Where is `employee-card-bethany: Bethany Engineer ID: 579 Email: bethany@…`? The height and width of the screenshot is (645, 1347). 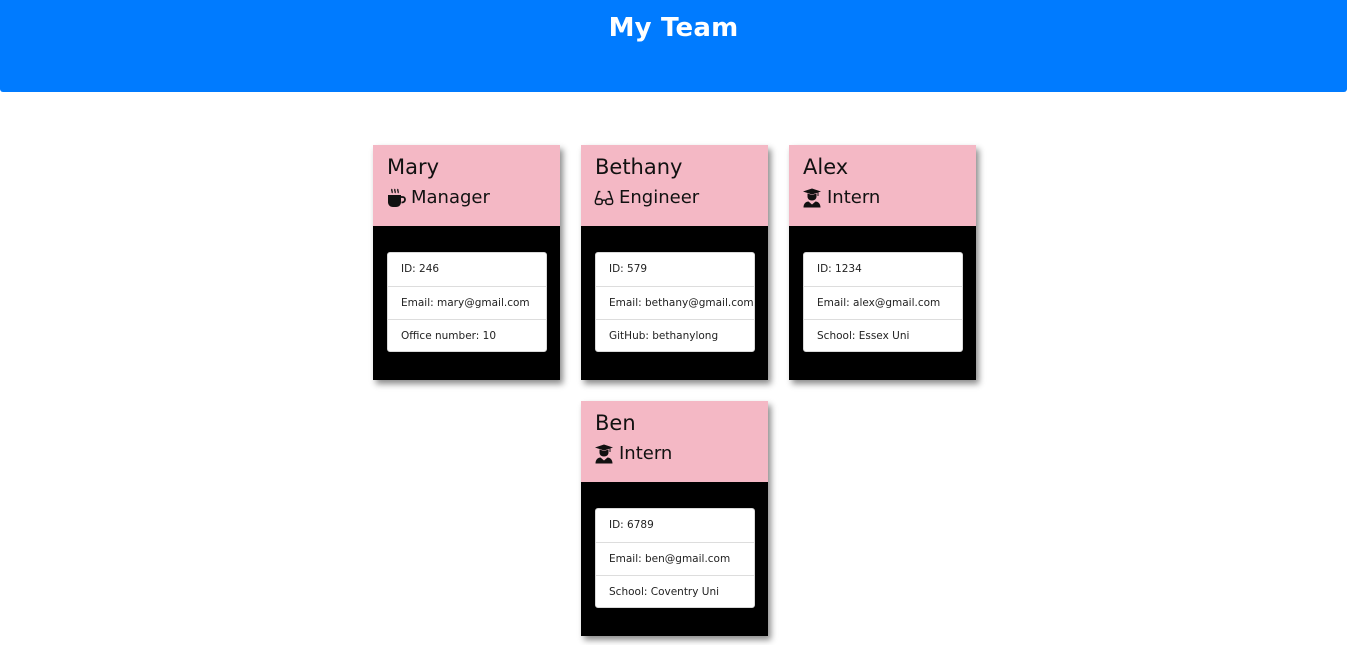 employee-card-bethany: Bethany Engineer ID: 579 Email: bethany@… is located at coordinates (674, 262).